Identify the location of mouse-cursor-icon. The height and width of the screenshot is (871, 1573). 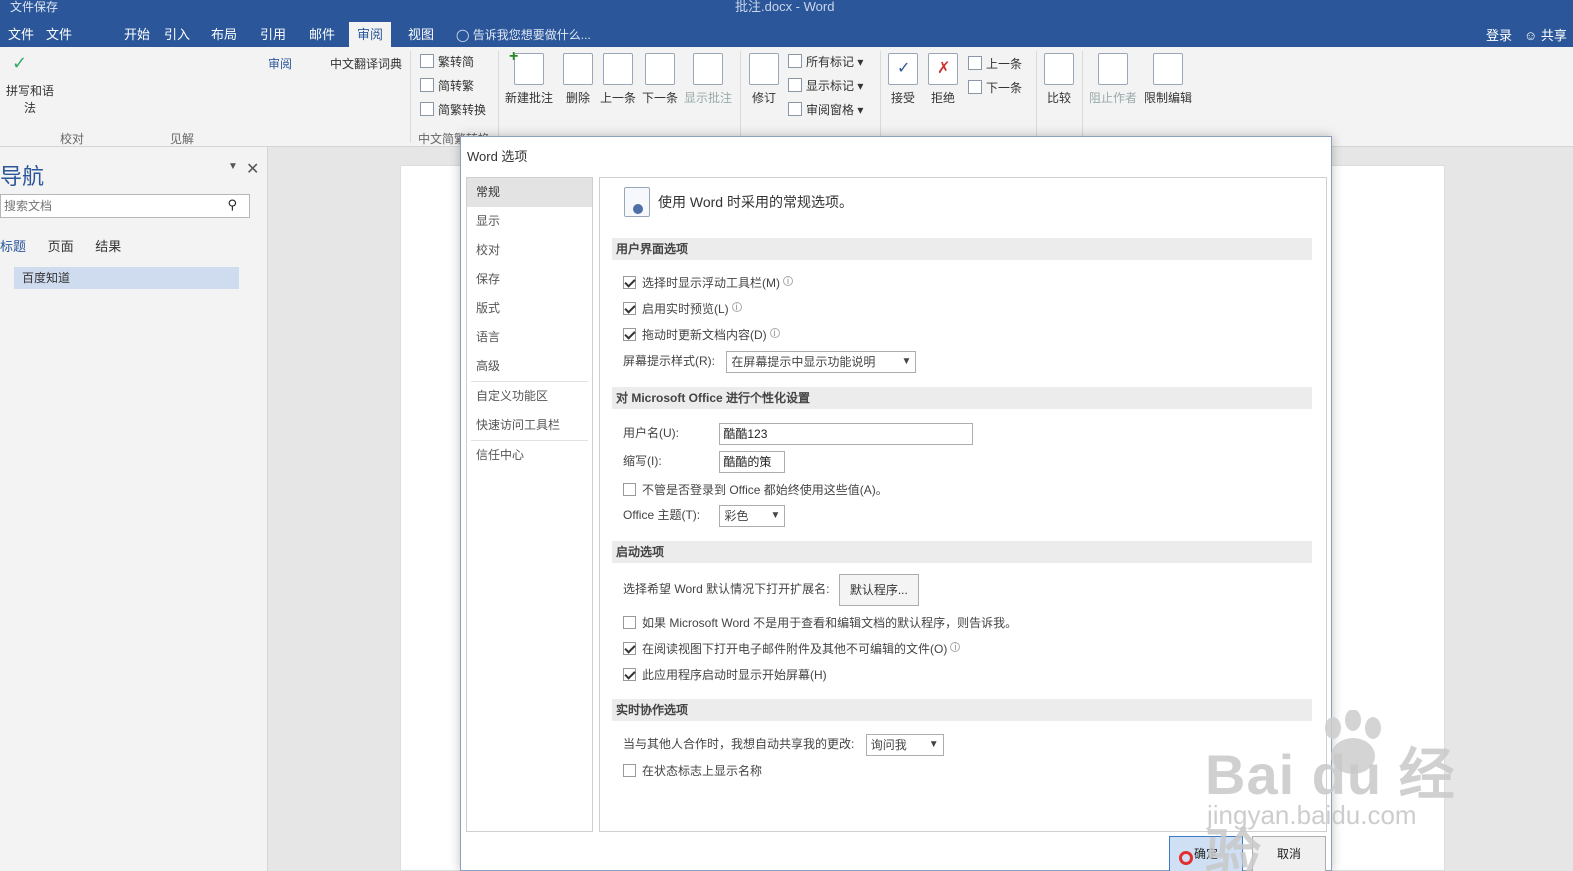
(1186, 858).